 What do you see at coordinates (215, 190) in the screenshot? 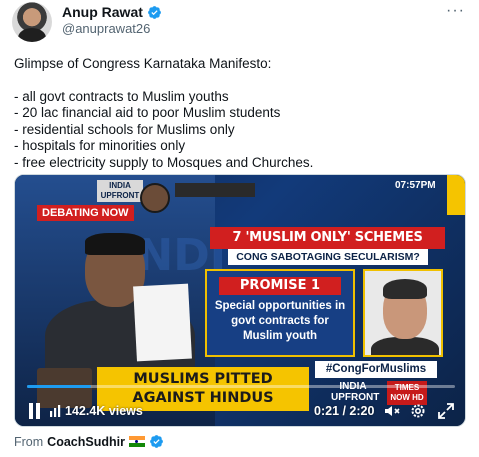
I see `top-strip` at bounding box center [215, 190].